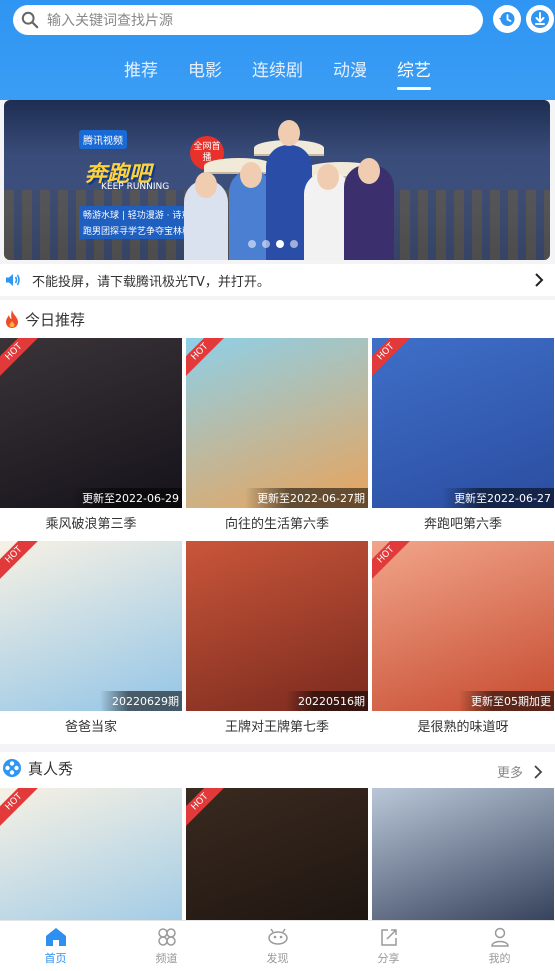 The height and width of the screenshot is (971, 555). I want to click on umbrella-image, so click(239, 166).